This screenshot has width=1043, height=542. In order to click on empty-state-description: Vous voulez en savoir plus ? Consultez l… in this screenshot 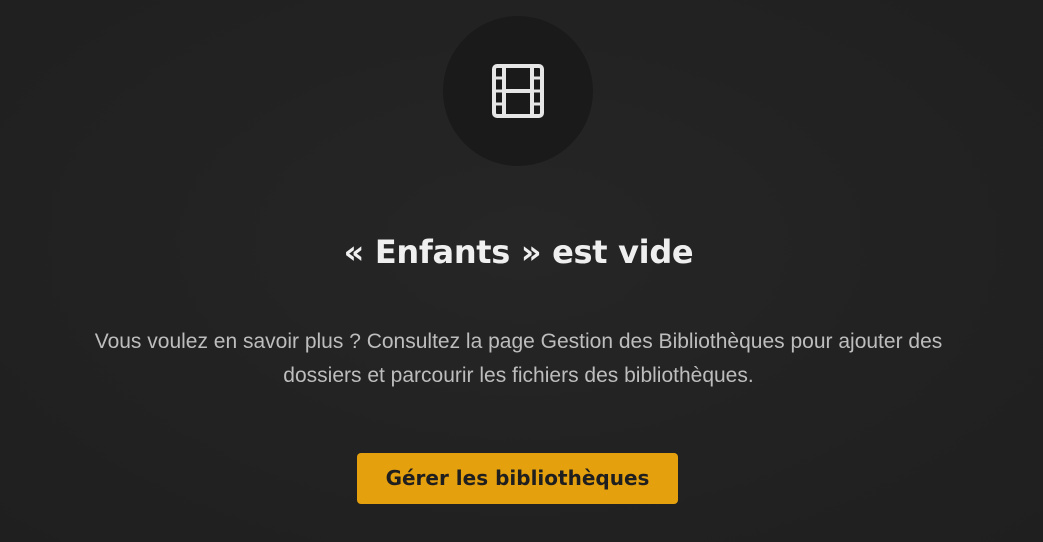, I will do `click(518, 358)`.